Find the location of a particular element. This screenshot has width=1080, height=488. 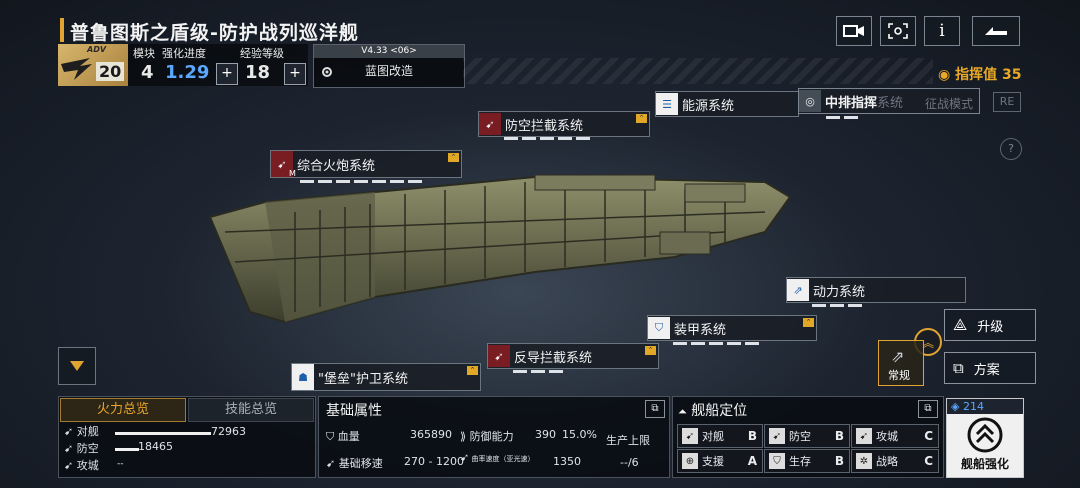

antiguide-system-icon: ➹ is located at coordinates (499, 356).